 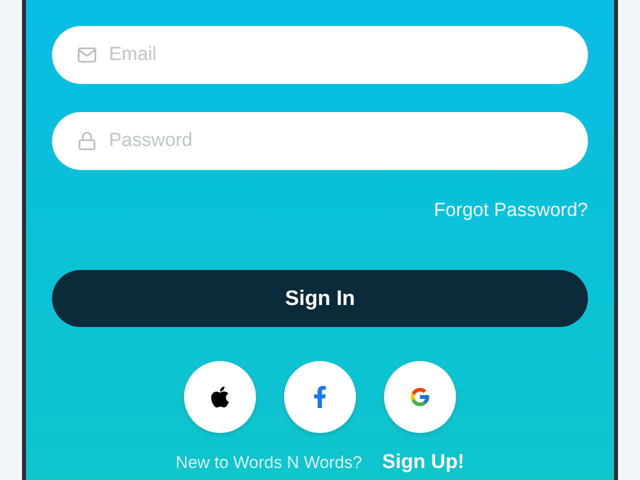 I want to click on password-field: Password, so click(x=320, y=141).